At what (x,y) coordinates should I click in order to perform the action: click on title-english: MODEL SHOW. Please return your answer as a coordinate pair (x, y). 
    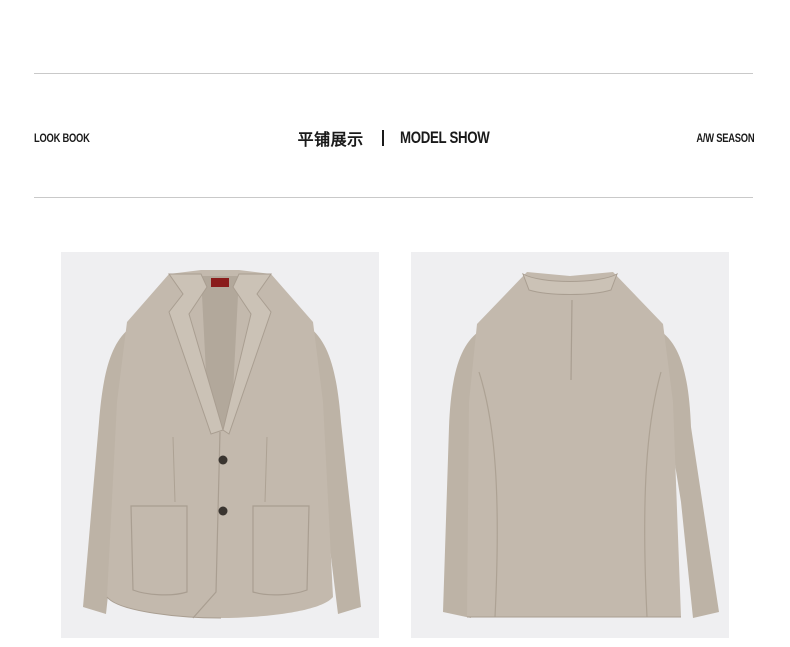
    Looking at the image, I should click on (444, 137).